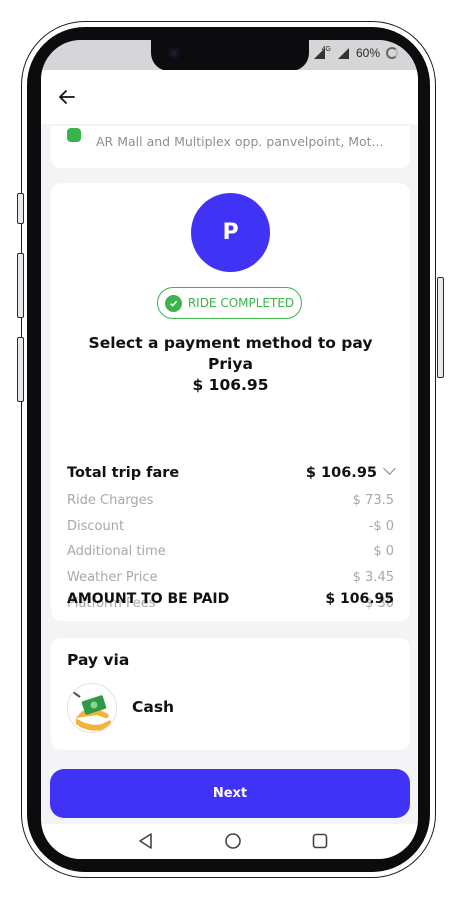 Image resolution: width=460 pixels, height=900 pixels. What do you see at coordinates (230, 526) in the screenshot?
I see `fare-row: Discount -$ 0` at bounding box center [230, 526].